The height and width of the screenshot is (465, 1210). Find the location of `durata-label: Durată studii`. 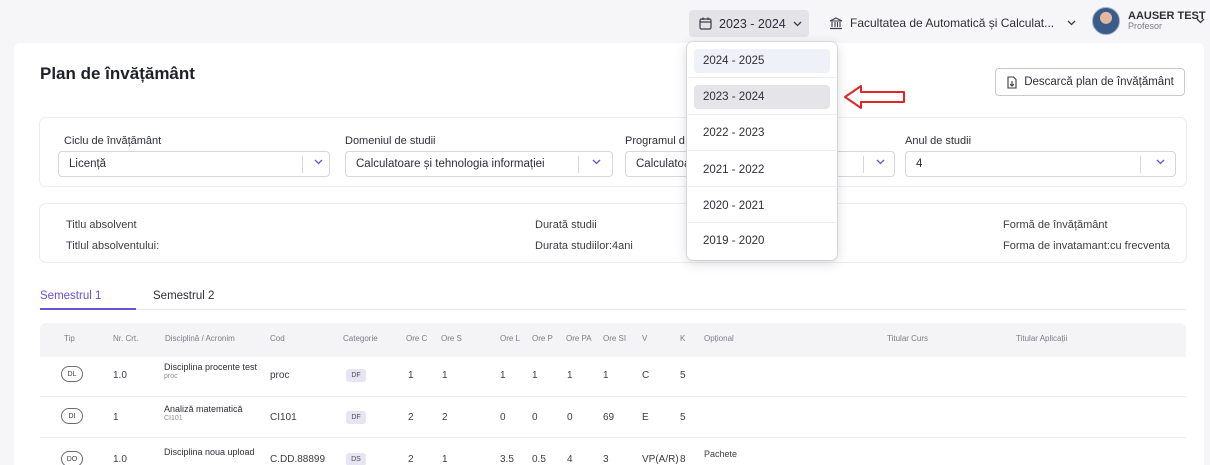

durata-label: Durată studii is located at coordinates (566, 225).